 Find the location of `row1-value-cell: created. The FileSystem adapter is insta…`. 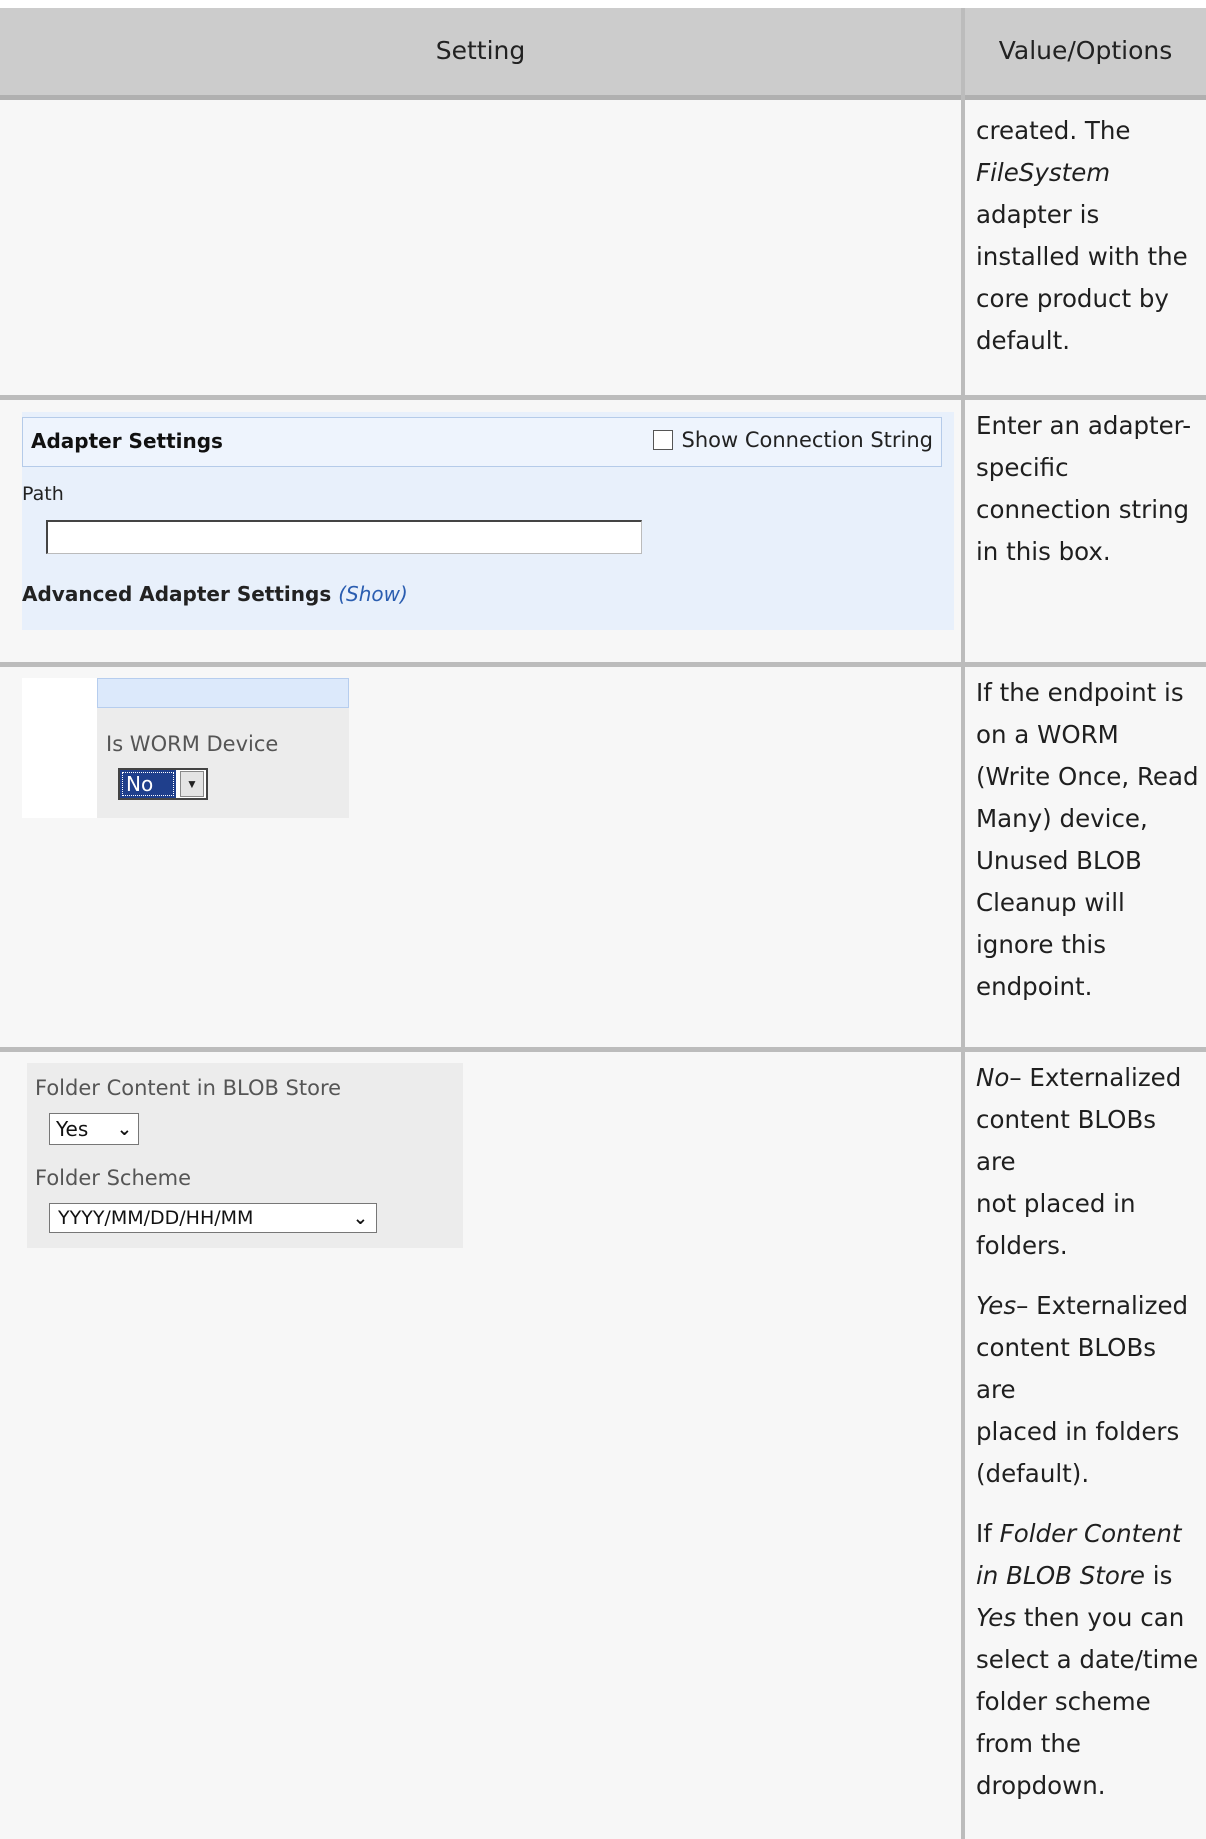

row1-value-cell: created. The FileSystem adapter is insta… is located at coordinates (1089, 236).